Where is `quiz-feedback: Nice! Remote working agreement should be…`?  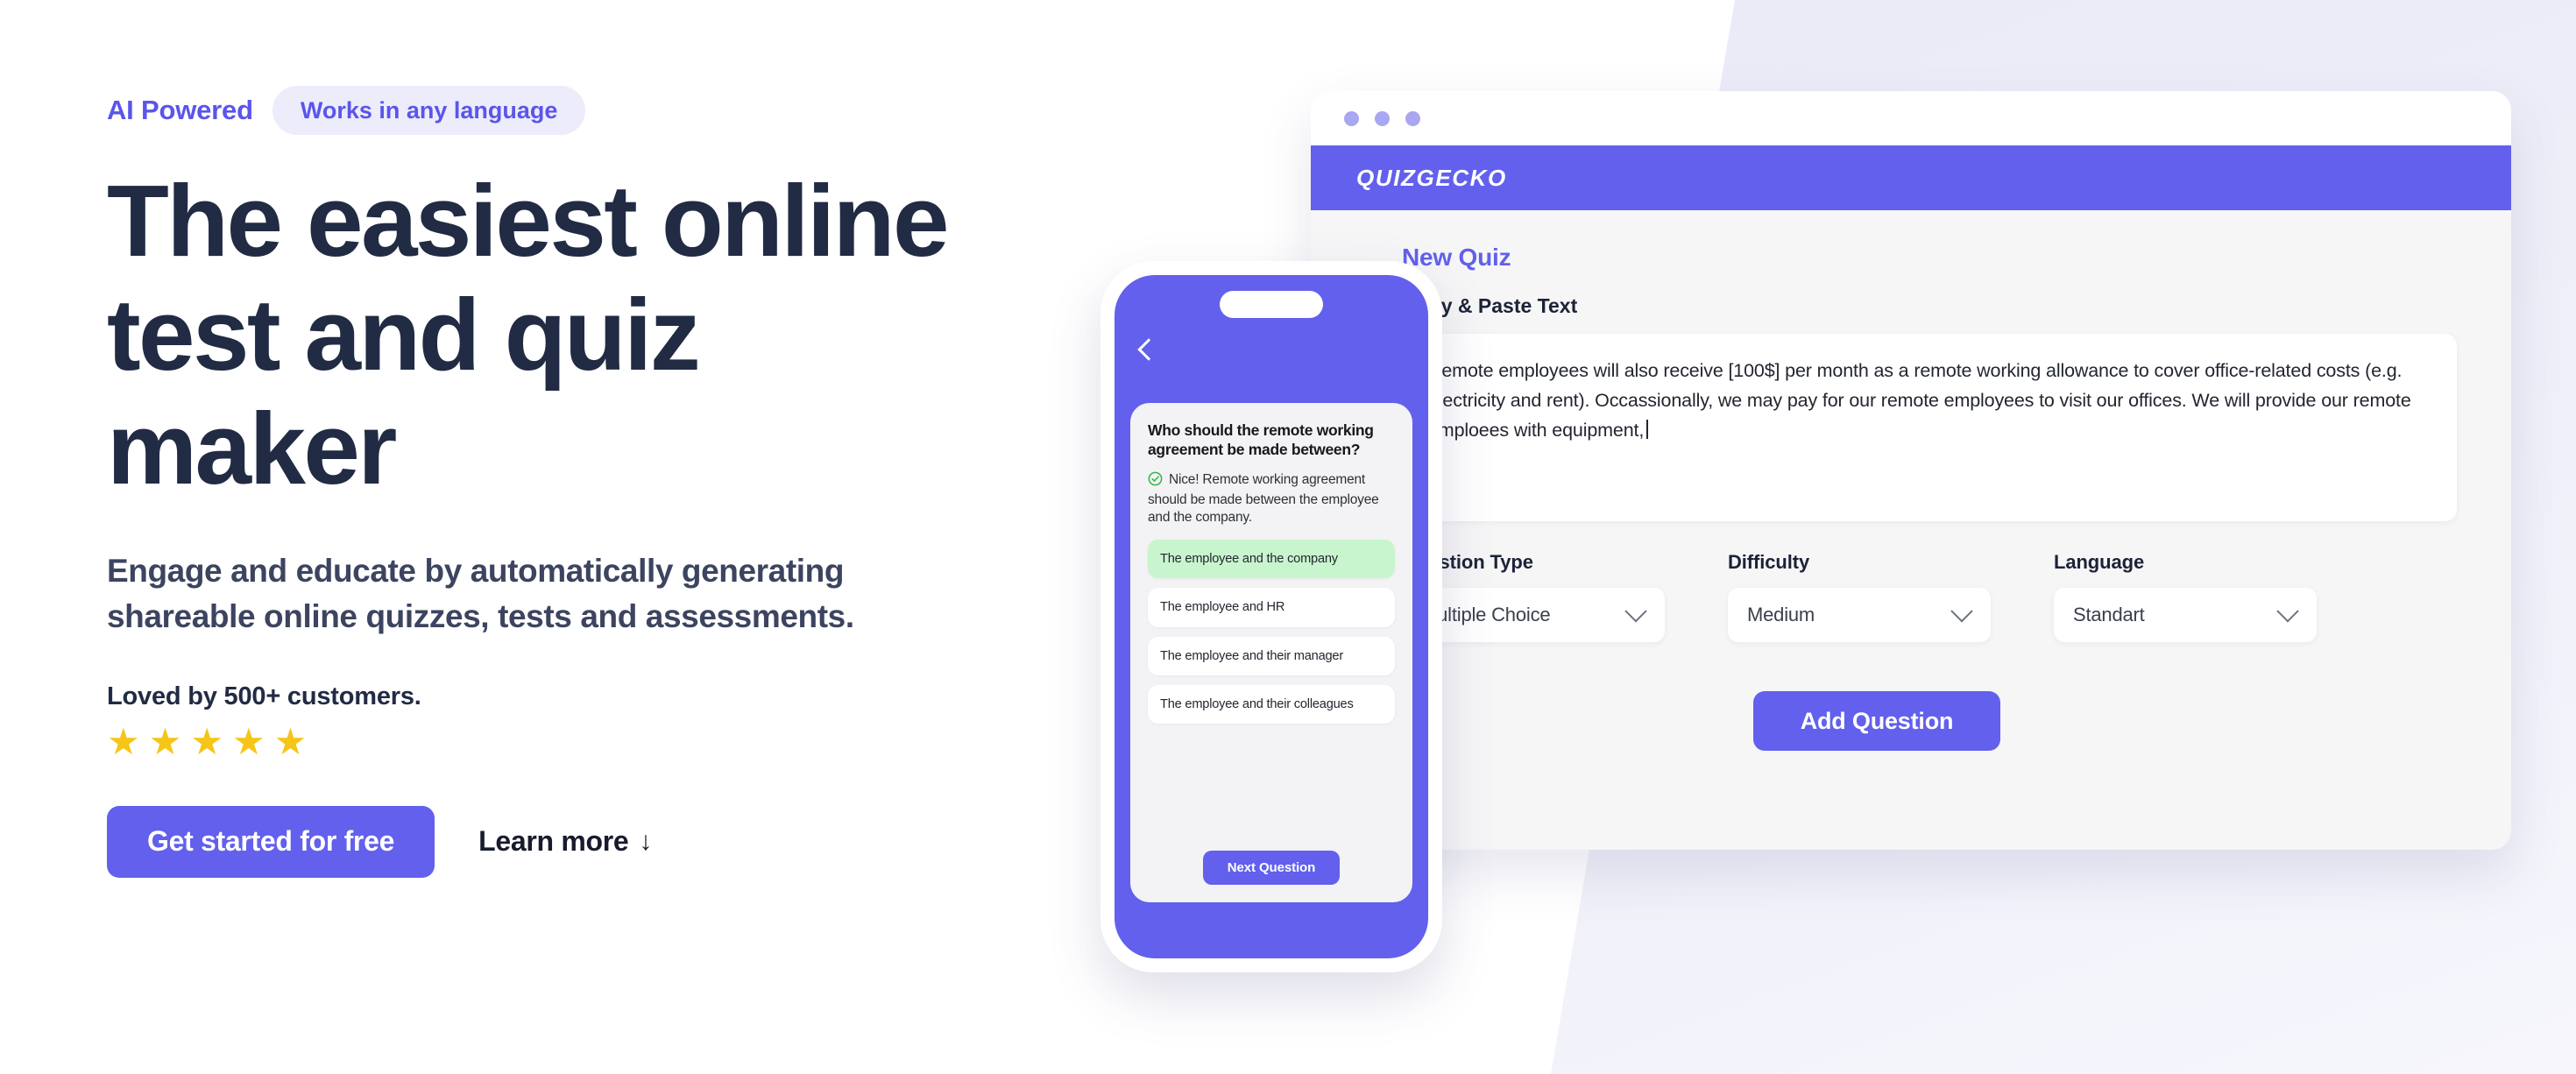 quiz-feedback: Nice! Remote working agreement should be… is located at coordinates (1271, 499).